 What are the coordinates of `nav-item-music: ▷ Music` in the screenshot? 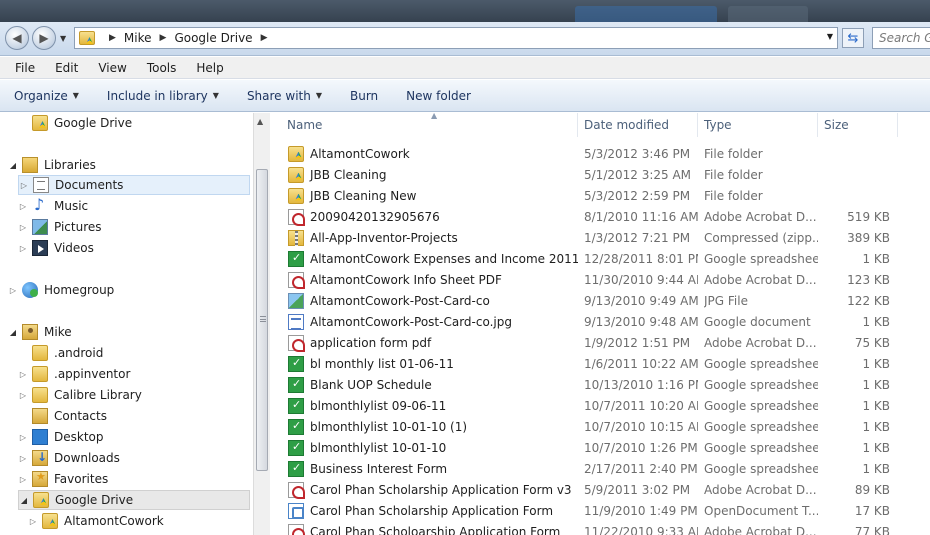 It's located at (53, 205).